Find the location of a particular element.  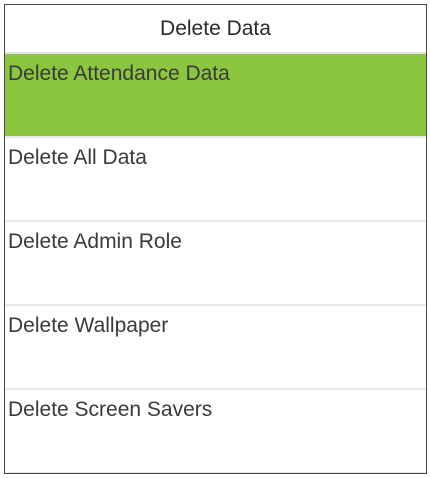

menu-item-label: Delete All Data is located at coordinates (77, 157).